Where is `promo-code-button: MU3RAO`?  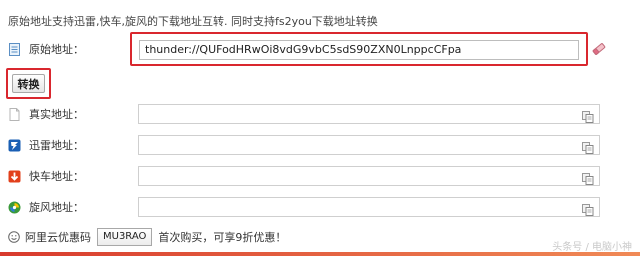
promo-code-button: MU3RAO is located at coordinates (125, 237).